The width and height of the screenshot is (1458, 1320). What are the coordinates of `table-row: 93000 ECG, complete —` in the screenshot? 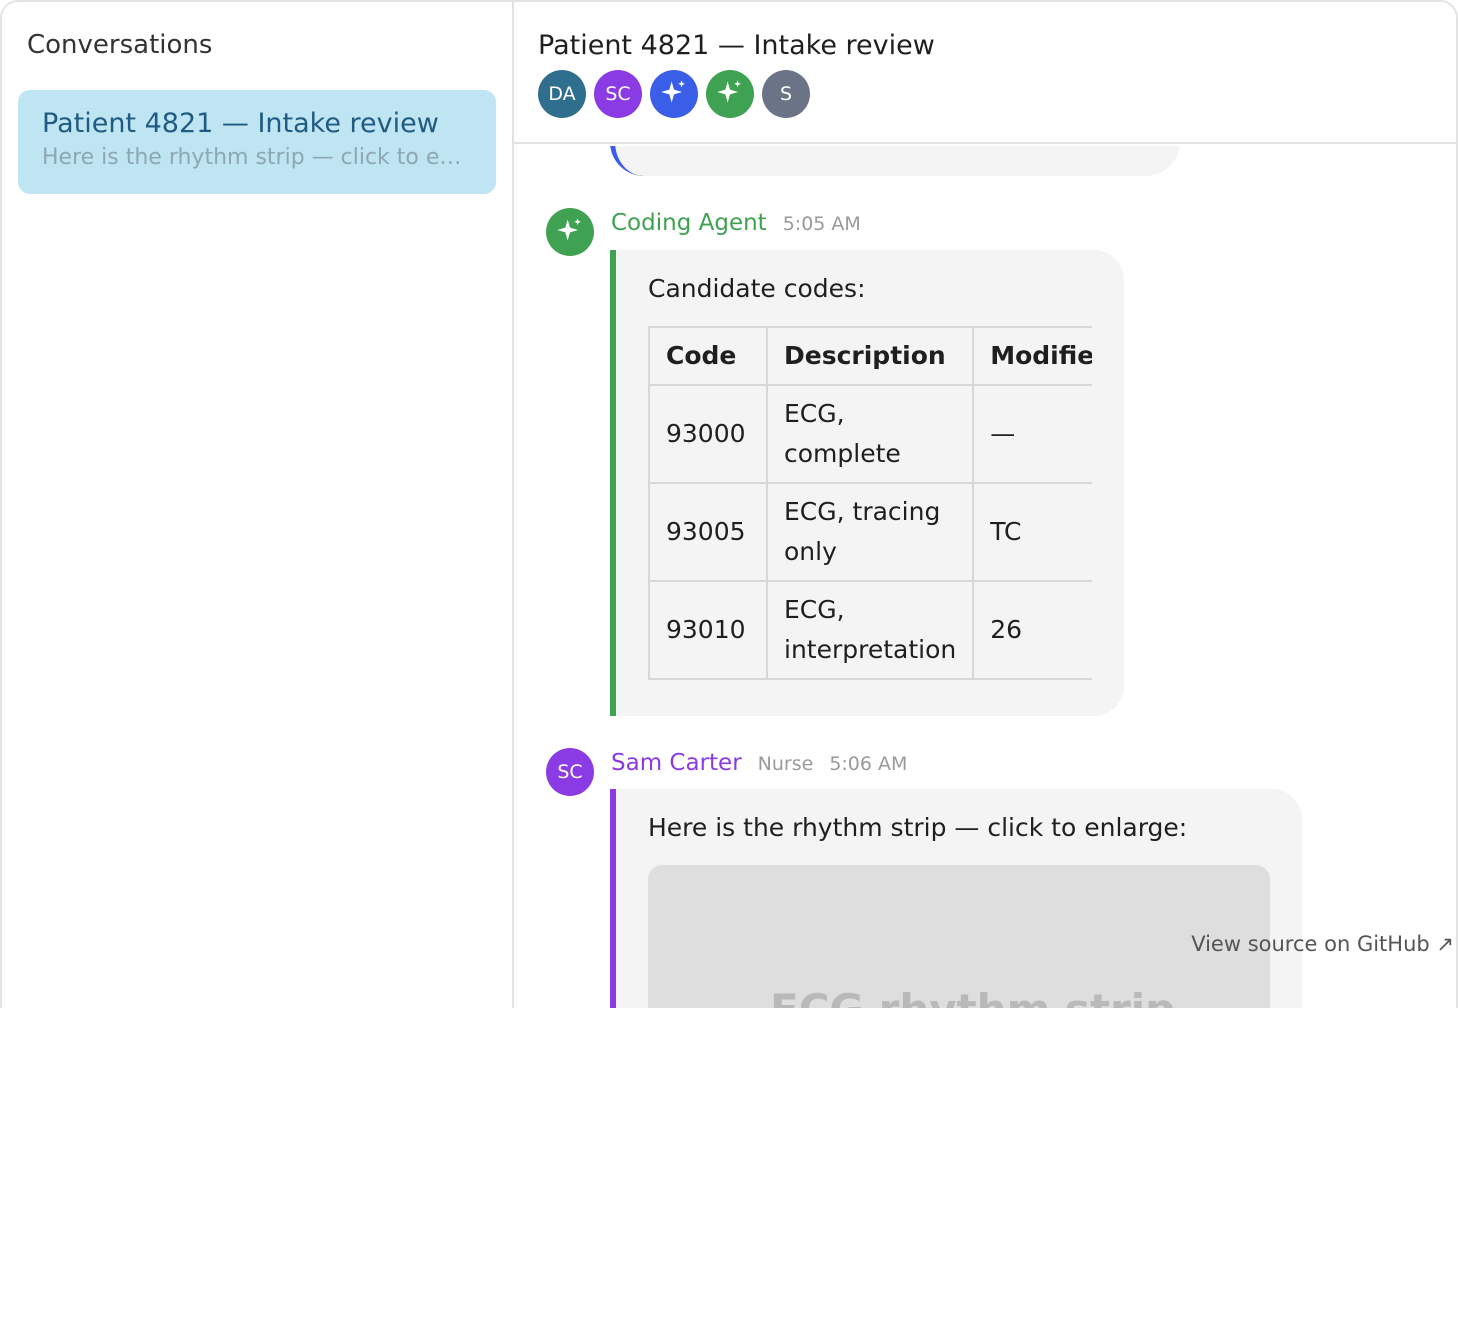 It's located at (870, 434).